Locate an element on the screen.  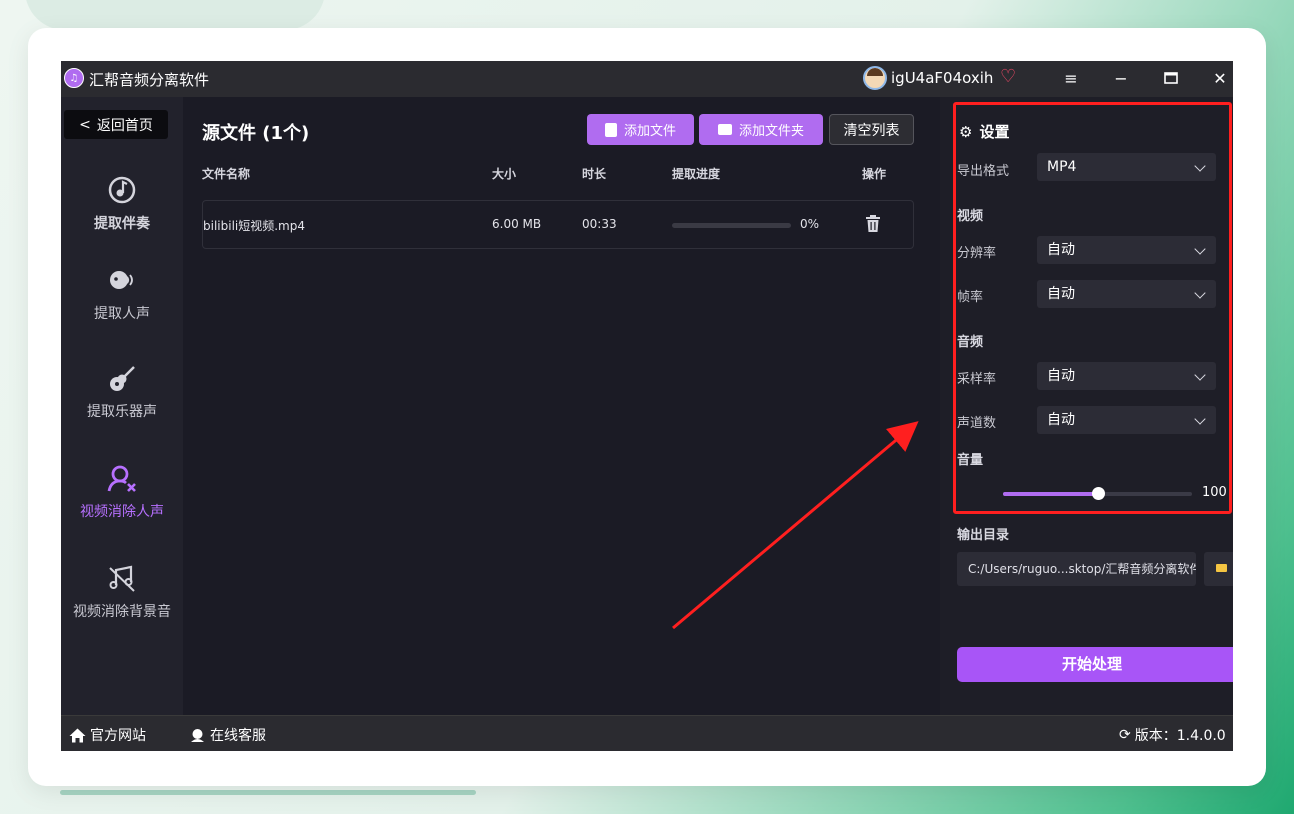
column-header-size: 大小 is located at coordinates (504, 174).